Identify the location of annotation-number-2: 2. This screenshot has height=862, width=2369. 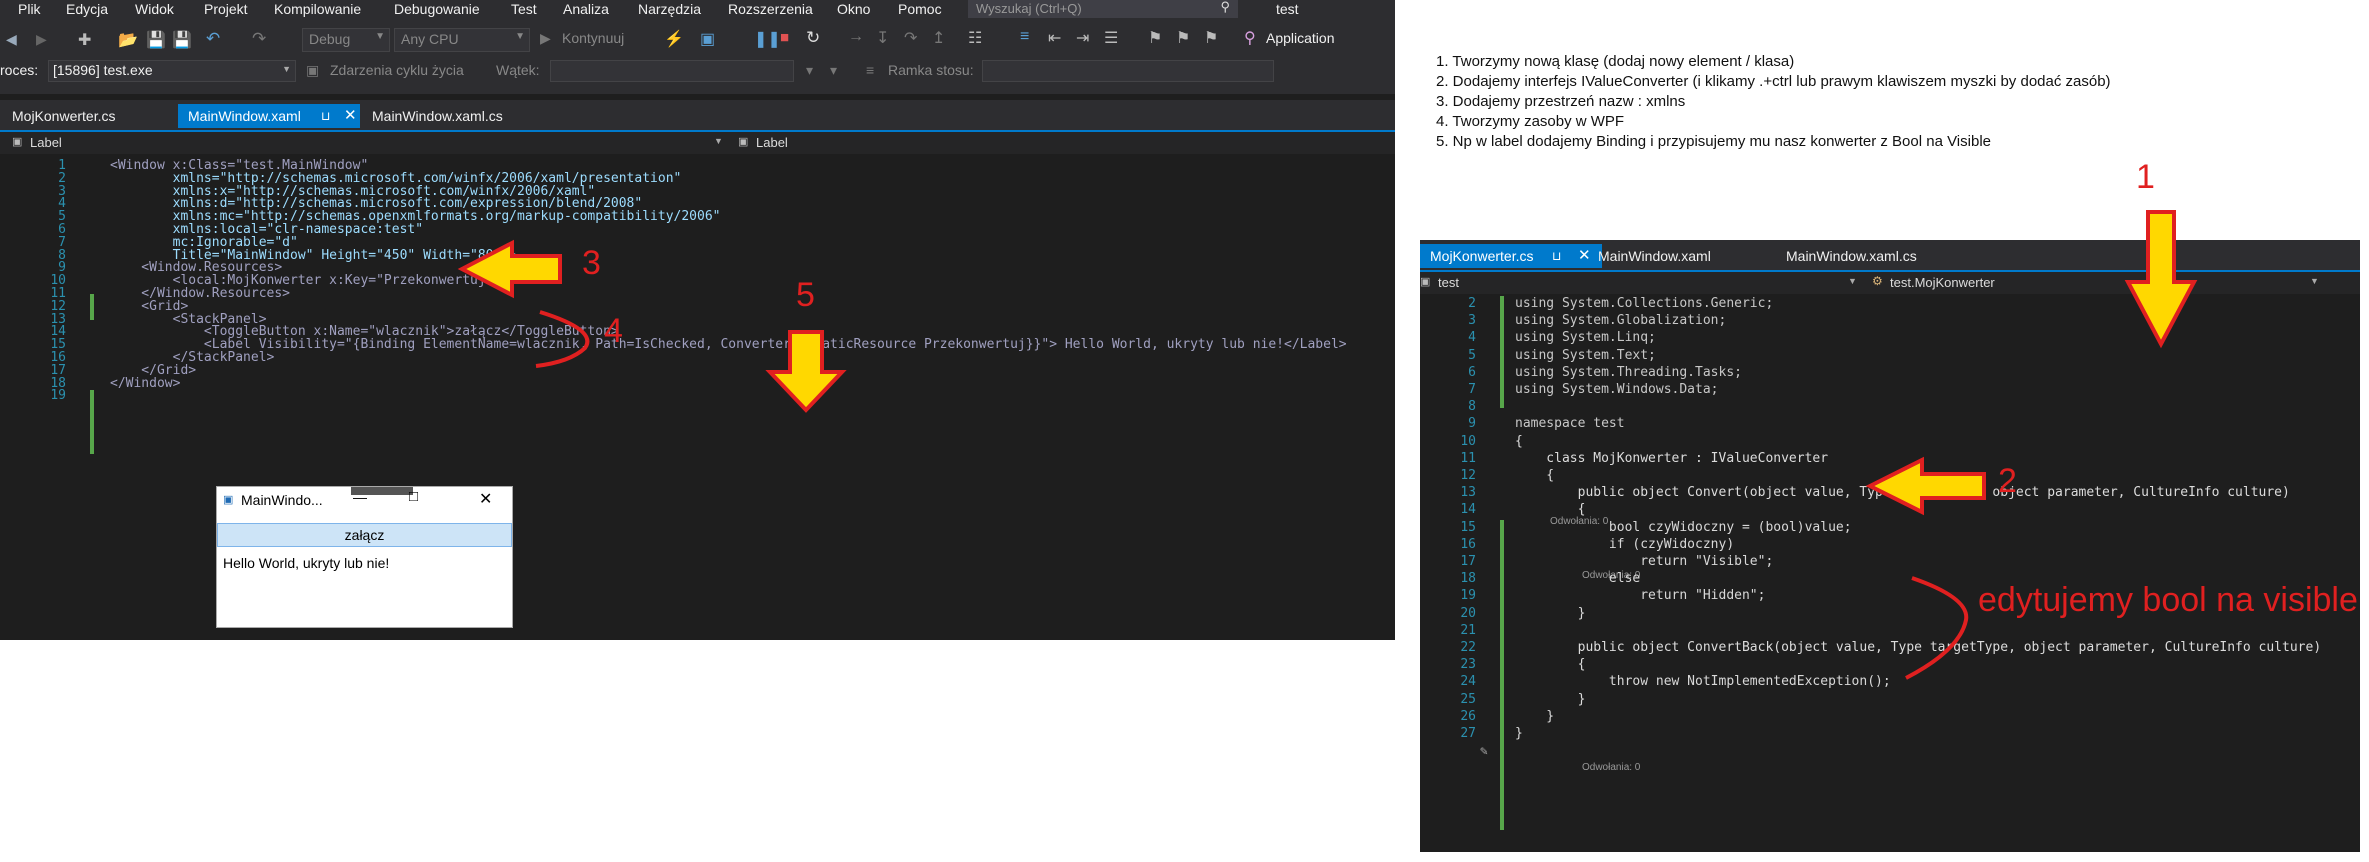
(2007, 481).